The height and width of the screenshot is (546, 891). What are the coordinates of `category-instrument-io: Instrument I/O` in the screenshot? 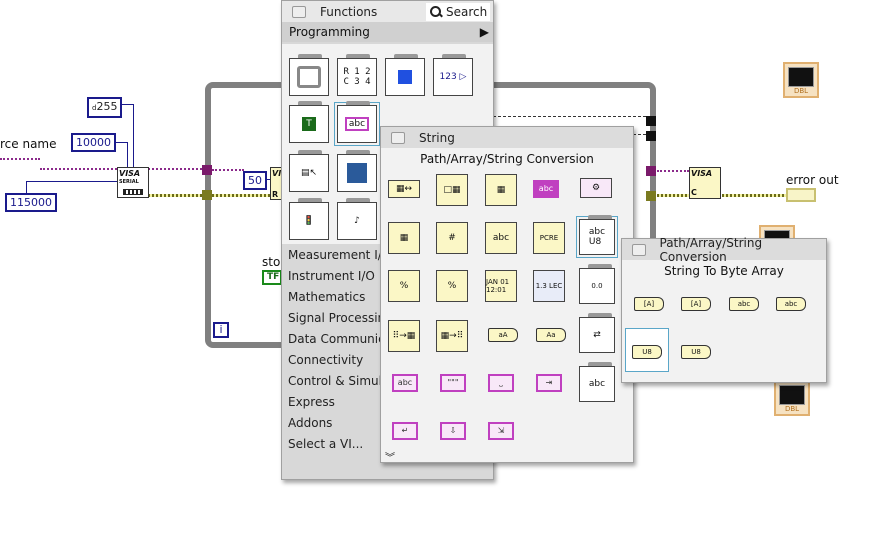 It's located at (331, 276).